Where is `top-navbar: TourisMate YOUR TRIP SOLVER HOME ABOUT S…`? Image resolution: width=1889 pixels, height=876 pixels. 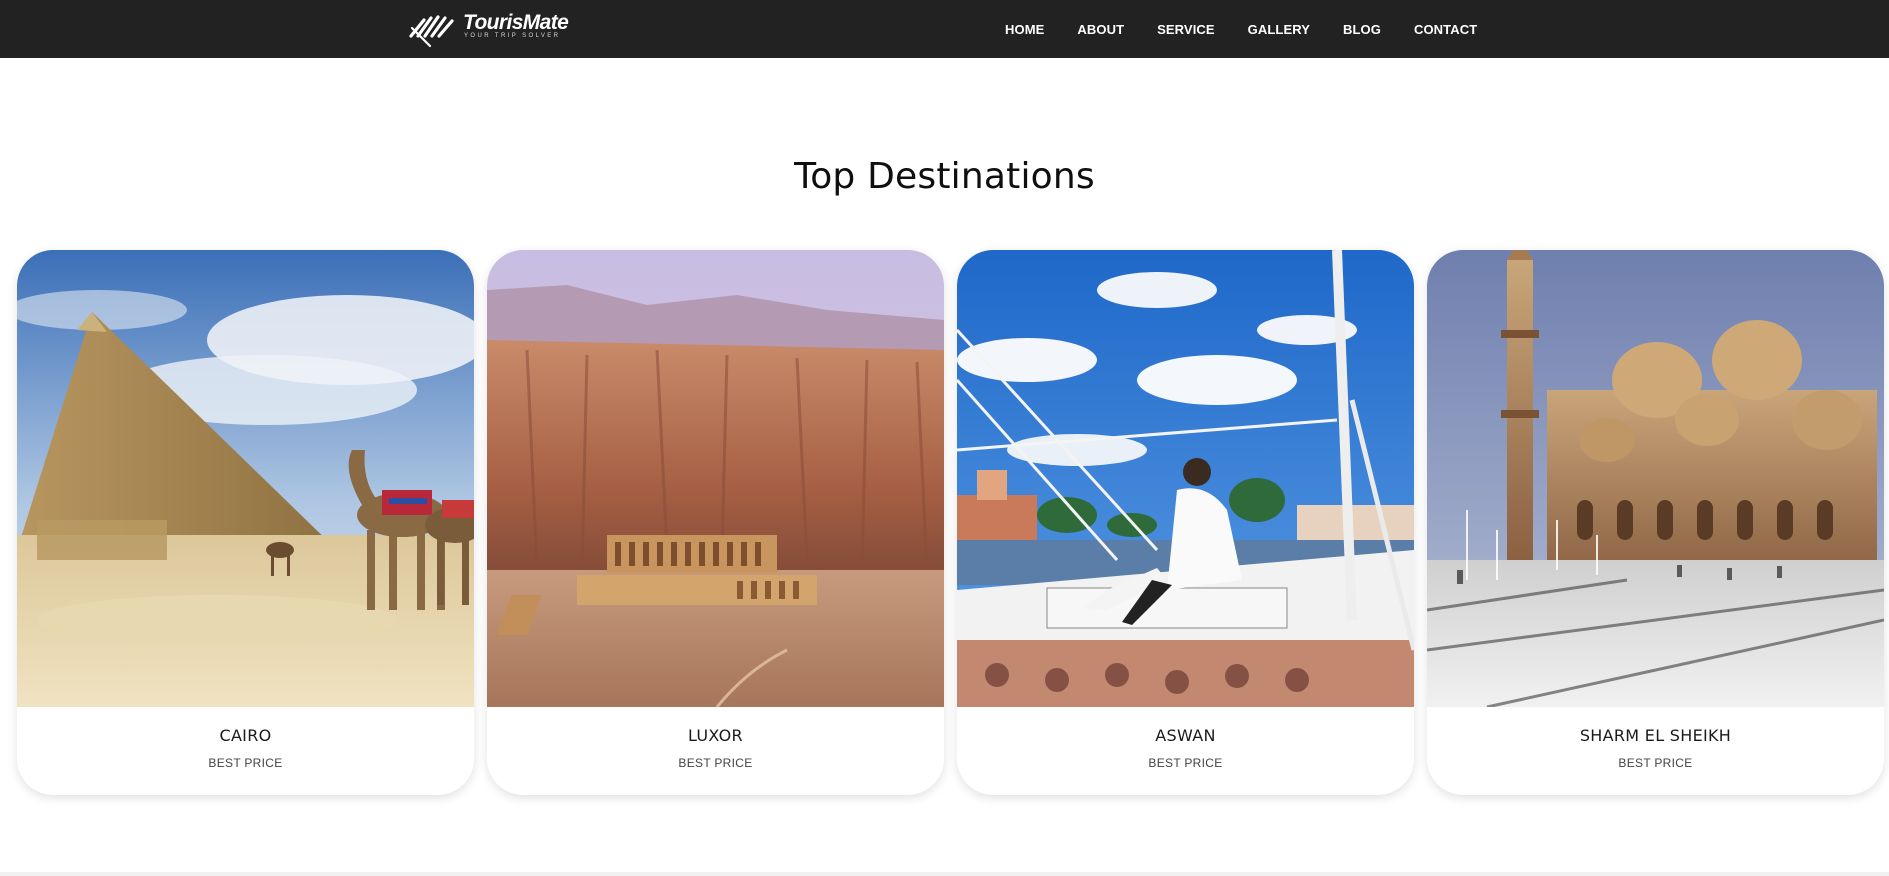
top-navbar: TourisMate YOUR TRIP SOLVER HOME ABOUT S… is located at coordinates (944, 29).